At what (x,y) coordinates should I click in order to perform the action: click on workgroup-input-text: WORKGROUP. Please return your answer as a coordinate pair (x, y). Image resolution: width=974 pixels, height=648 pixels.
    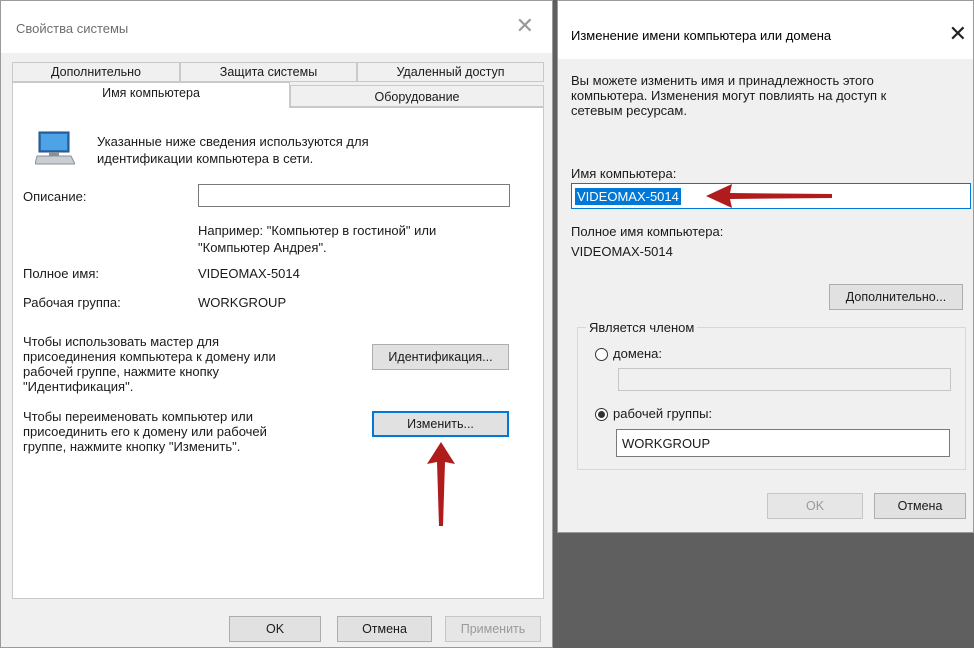
    Looking at the image, I should click on (666, 443).